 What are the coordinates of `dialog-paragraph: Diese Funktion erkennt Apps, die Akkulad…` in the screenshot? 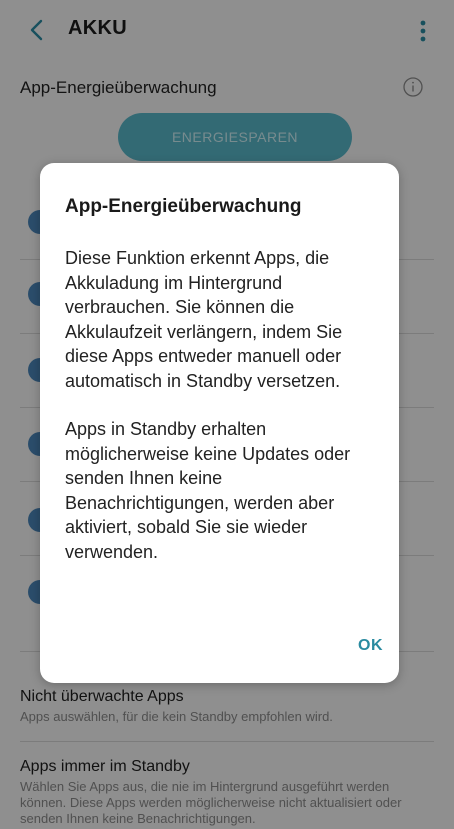 It's located at (204, 319).